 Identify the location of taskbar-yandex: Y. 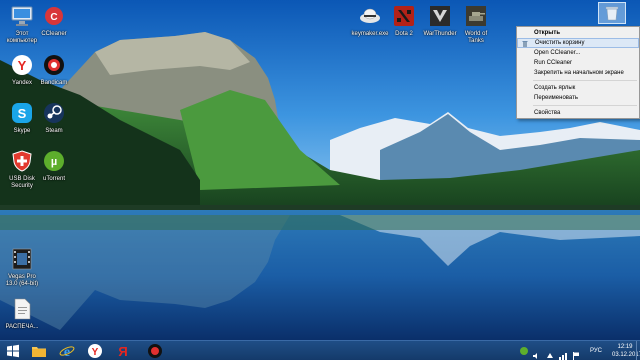
(95, 351).